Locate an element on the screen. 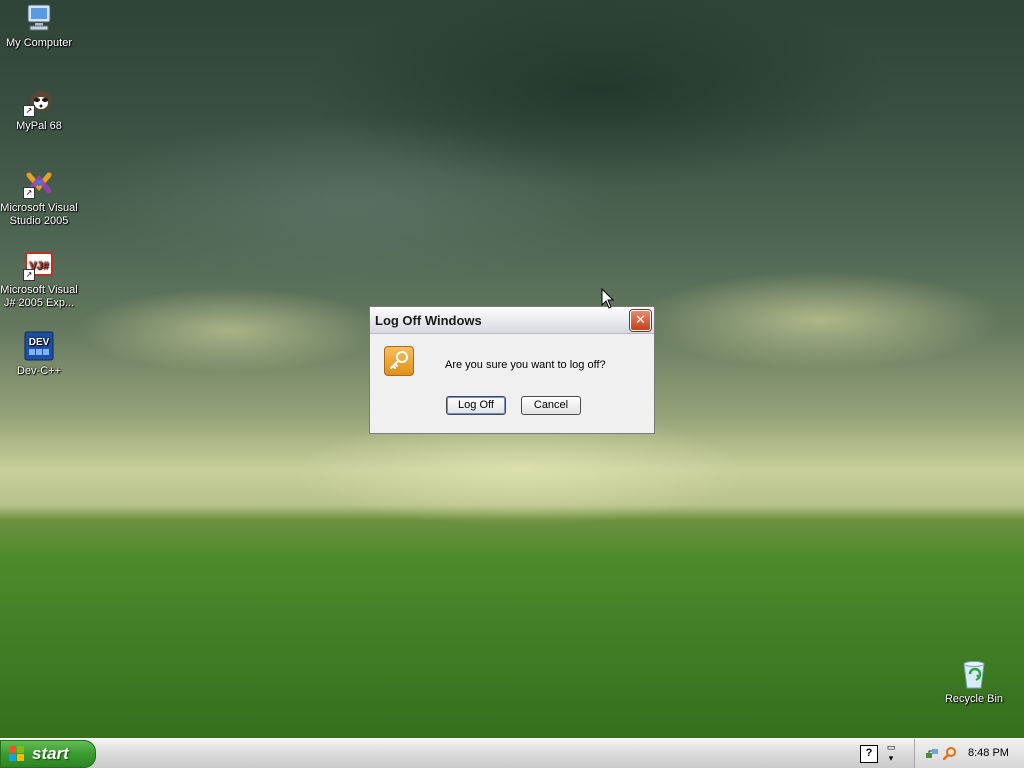 The width and height of the screenshot is (1024, 768). desktop-icon-dev-cpp: DEV Dev-C++ is located at coordinates (39, 354).